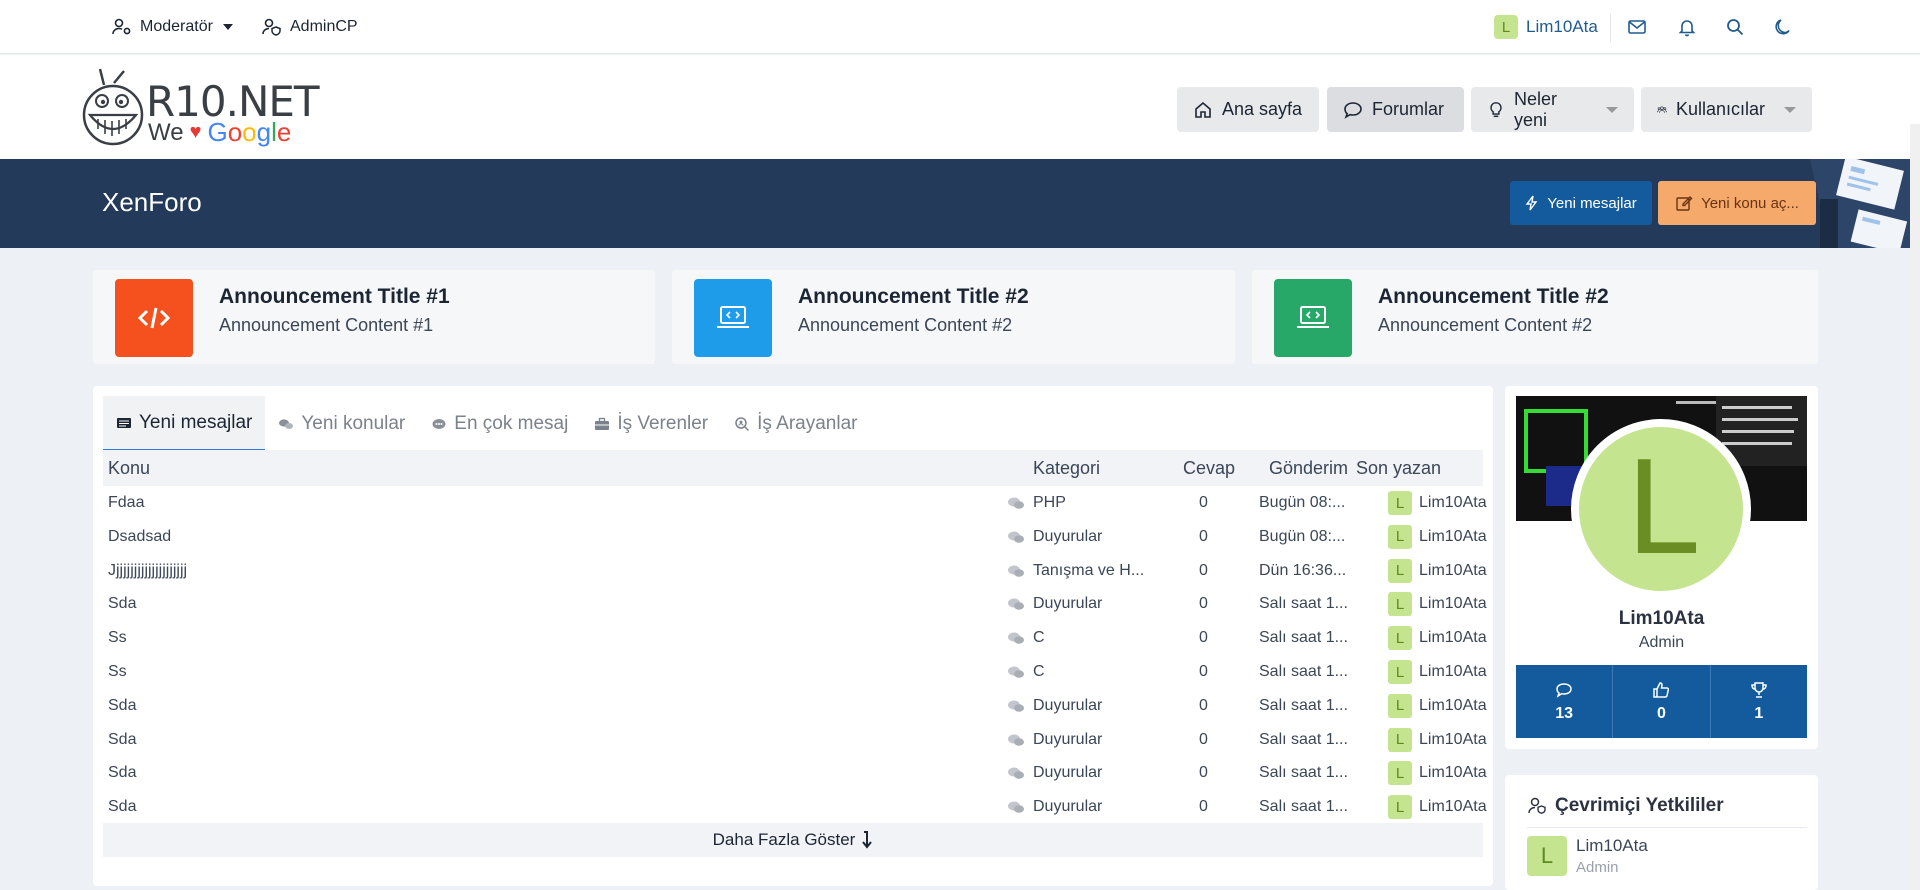 Image resolution: width=1920 pixels, height=890 pixels. I want to click on tab-new-topics: Yeni konular, so click(341, 424).